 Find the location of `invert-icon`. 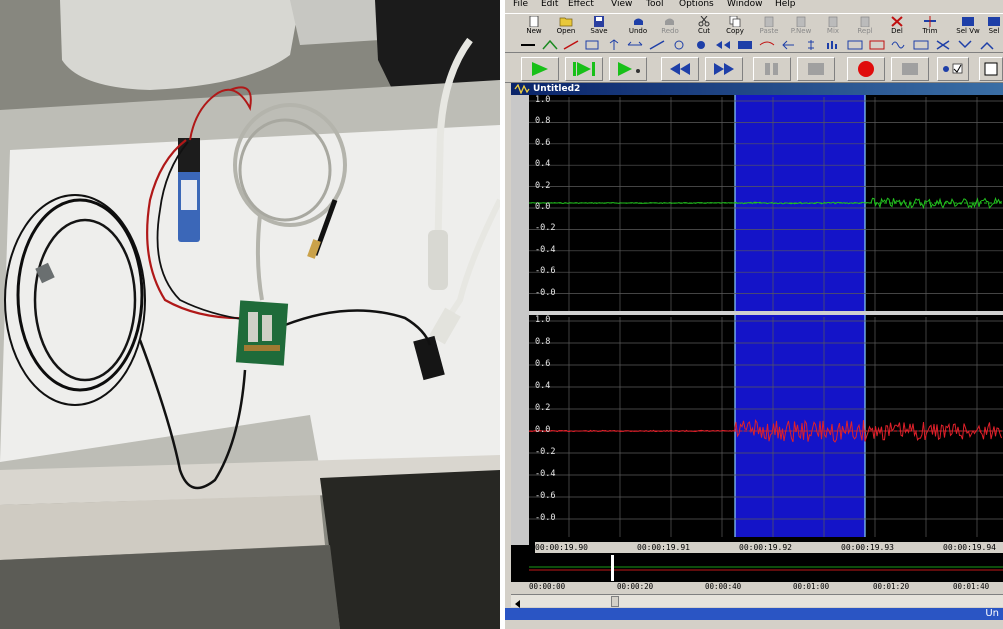

invert-icon is located at coordinates (657, 45).